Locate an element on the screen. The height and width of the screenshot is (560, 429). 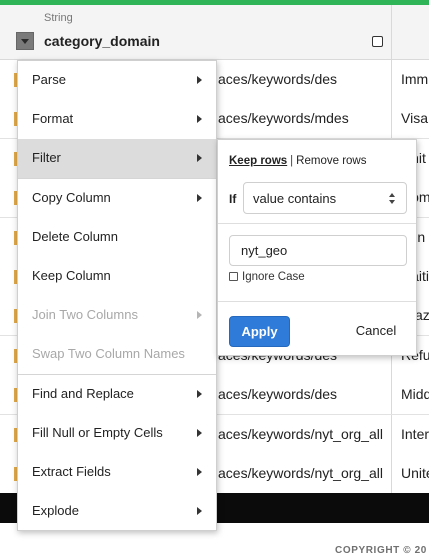
filter-mode-tabs: Keep rows | Remove rows is located at coordinates (297, 161).